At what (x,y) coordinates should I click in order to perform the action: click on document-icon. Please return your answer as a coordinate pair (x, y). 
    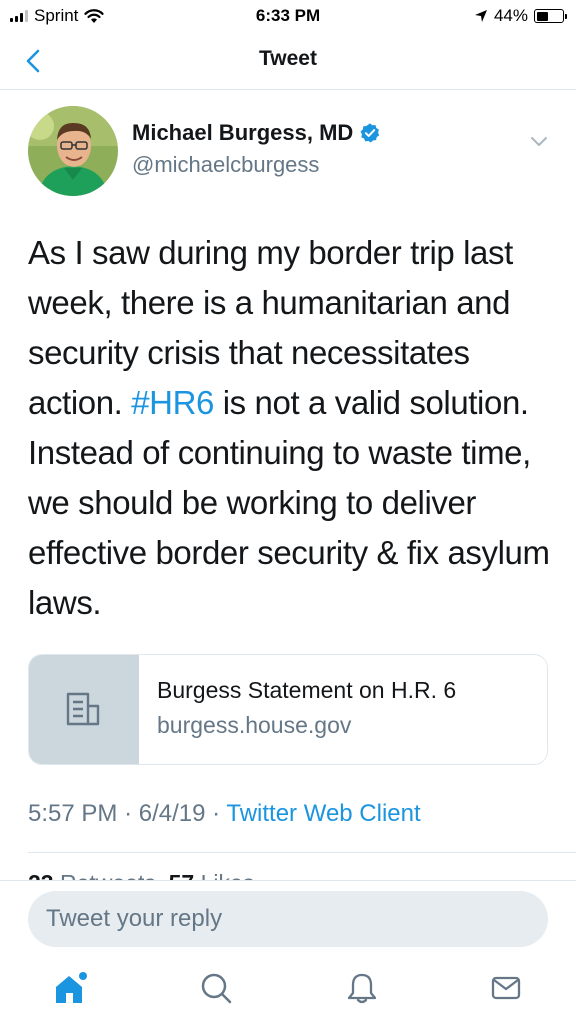
    Looking at the image, I should click on (83, 708).